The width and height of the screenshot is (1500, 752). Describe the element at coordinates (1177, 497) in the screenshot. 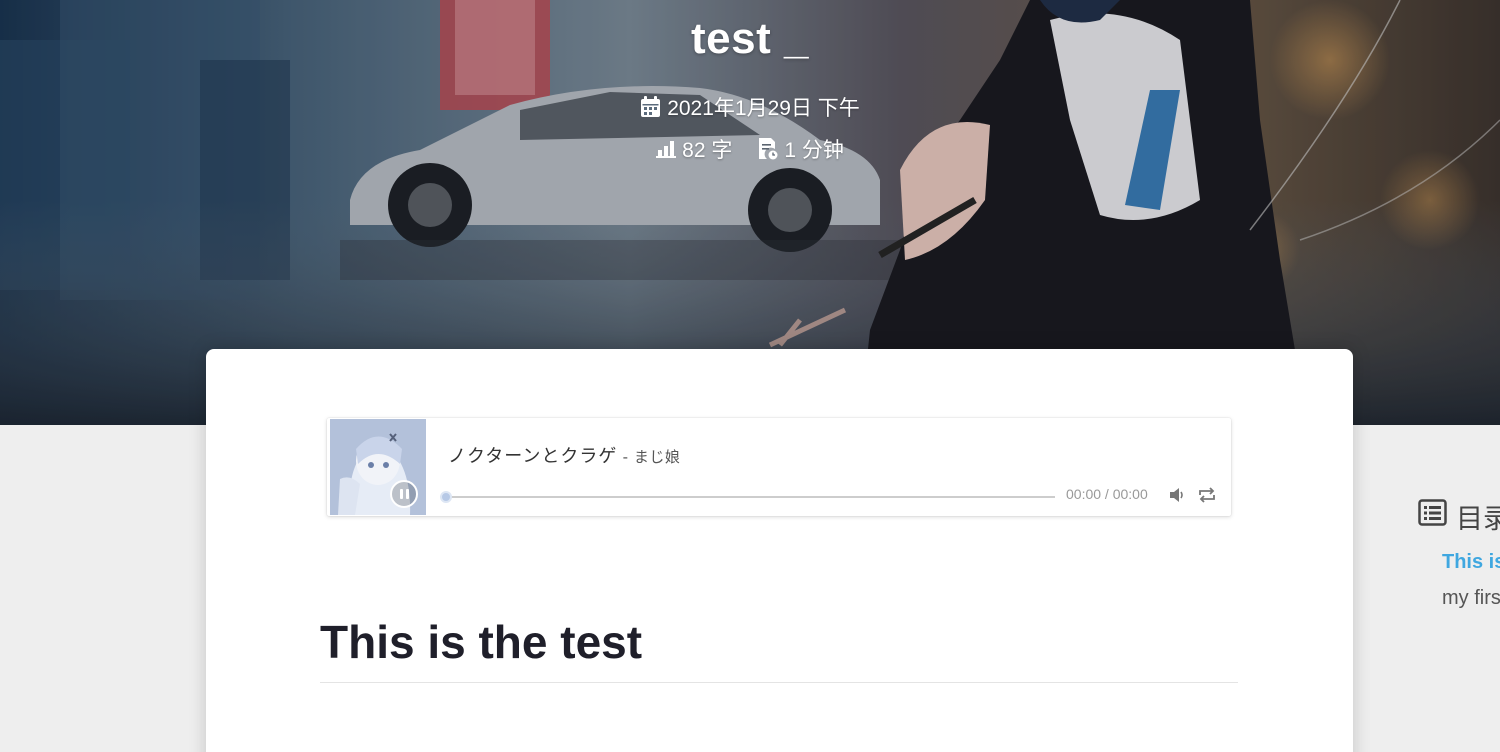

I see `volume-icon` at that location.